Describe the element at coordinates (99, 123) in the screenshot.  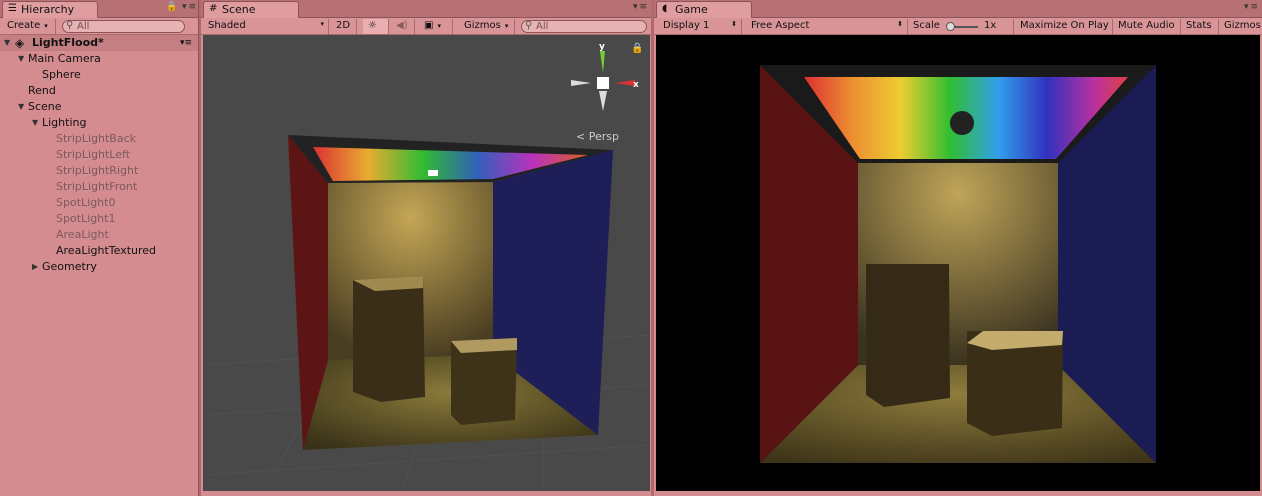
I see `hierarchy-item: ▼ Lighting` at that location.